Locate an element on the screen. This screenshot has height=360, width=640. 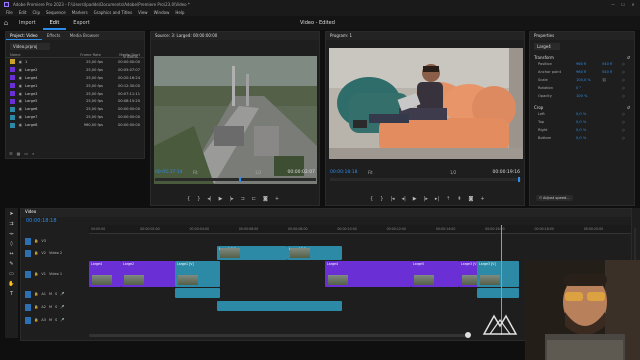
position-x: 960 fl is located at coordinates (589, 64).